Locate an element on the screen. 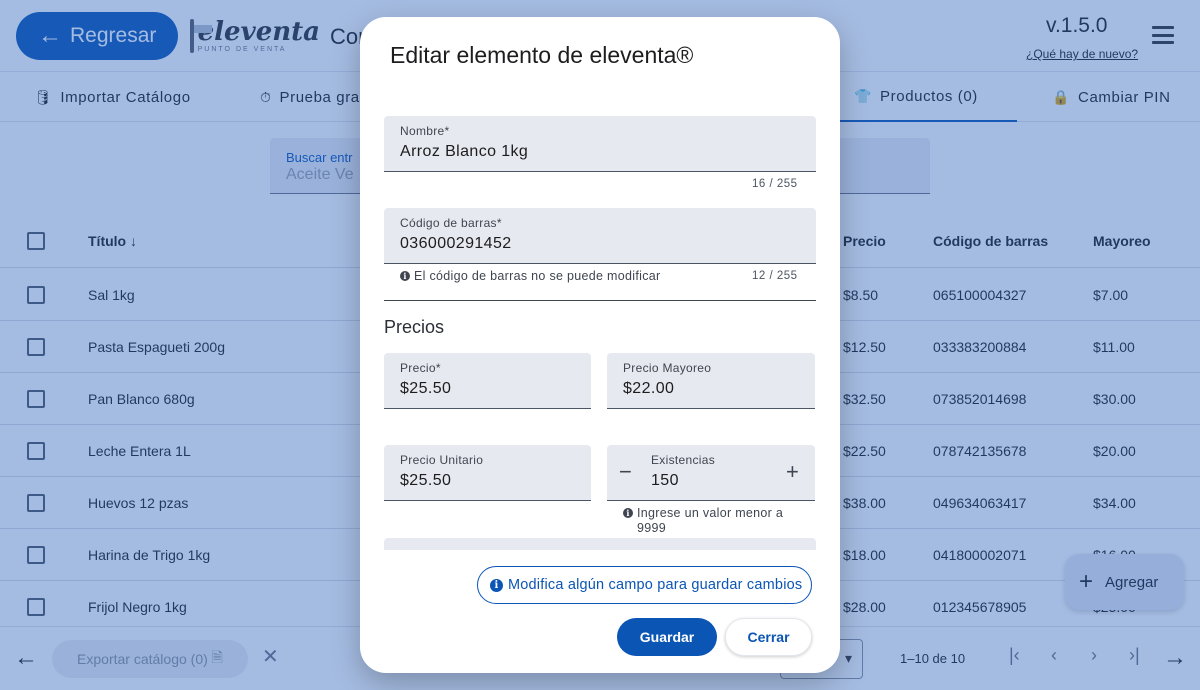  price-field: Precio* $25.50 is located at coordinates (487, 381).